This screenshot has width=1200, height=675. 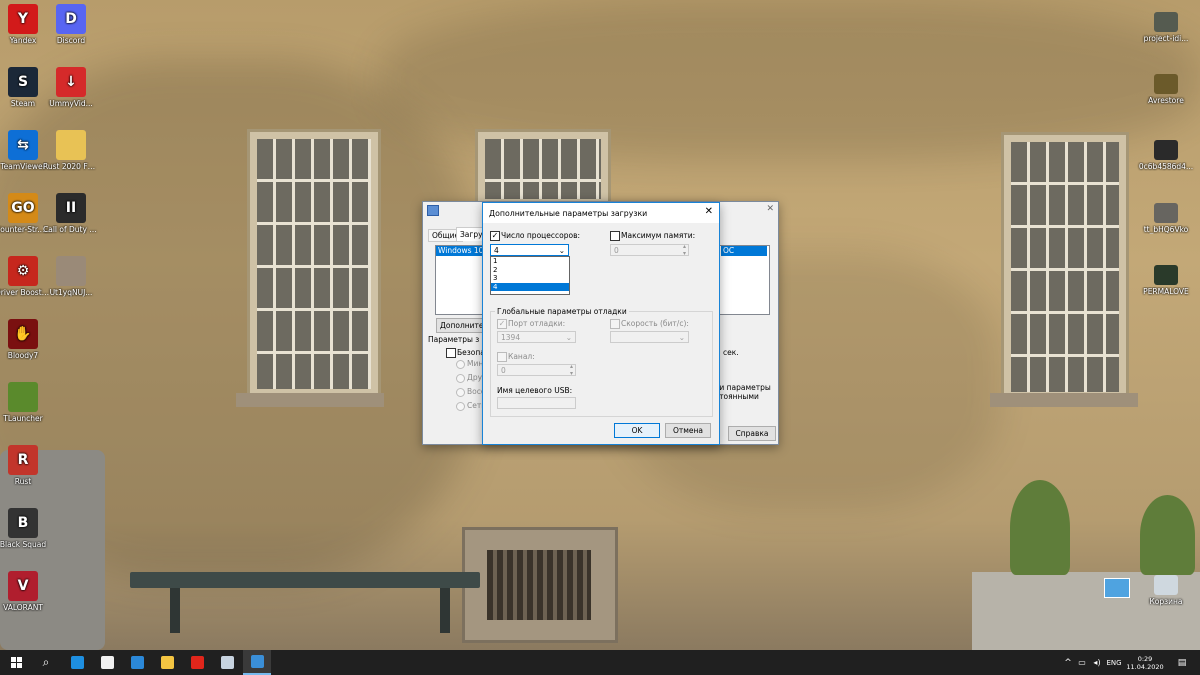 I want to click on num-processors-dropdown: 1234, so click(x=530, y=275).